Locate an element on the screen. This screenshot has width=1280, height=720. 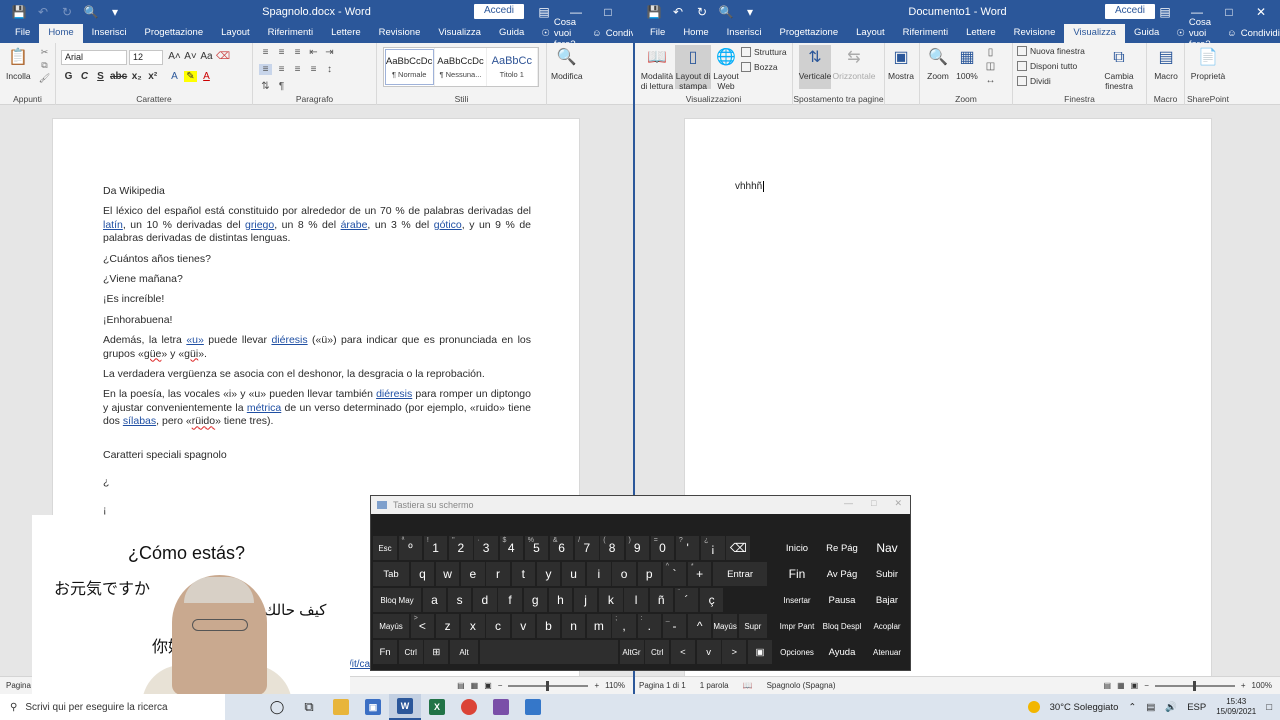
switch-windows-button: ⧉ Cambia finestra is located at coordinates (1119, 69).